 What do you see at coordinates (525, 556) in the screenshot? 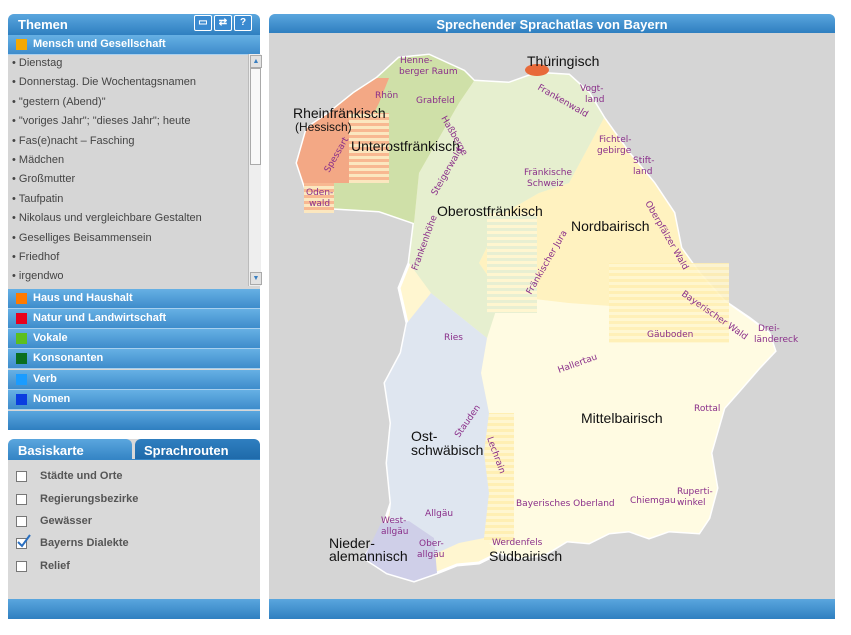
I see `dialect-label-suedbairisch: Südbairisch` at bounding box center [525, 556].